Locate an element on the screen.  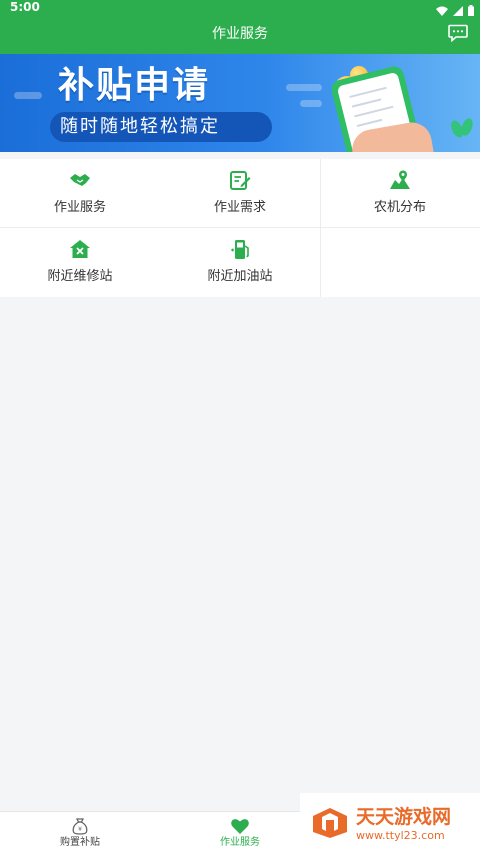
tab-work-service: 作业服务 is located at coordinates (240, 831).